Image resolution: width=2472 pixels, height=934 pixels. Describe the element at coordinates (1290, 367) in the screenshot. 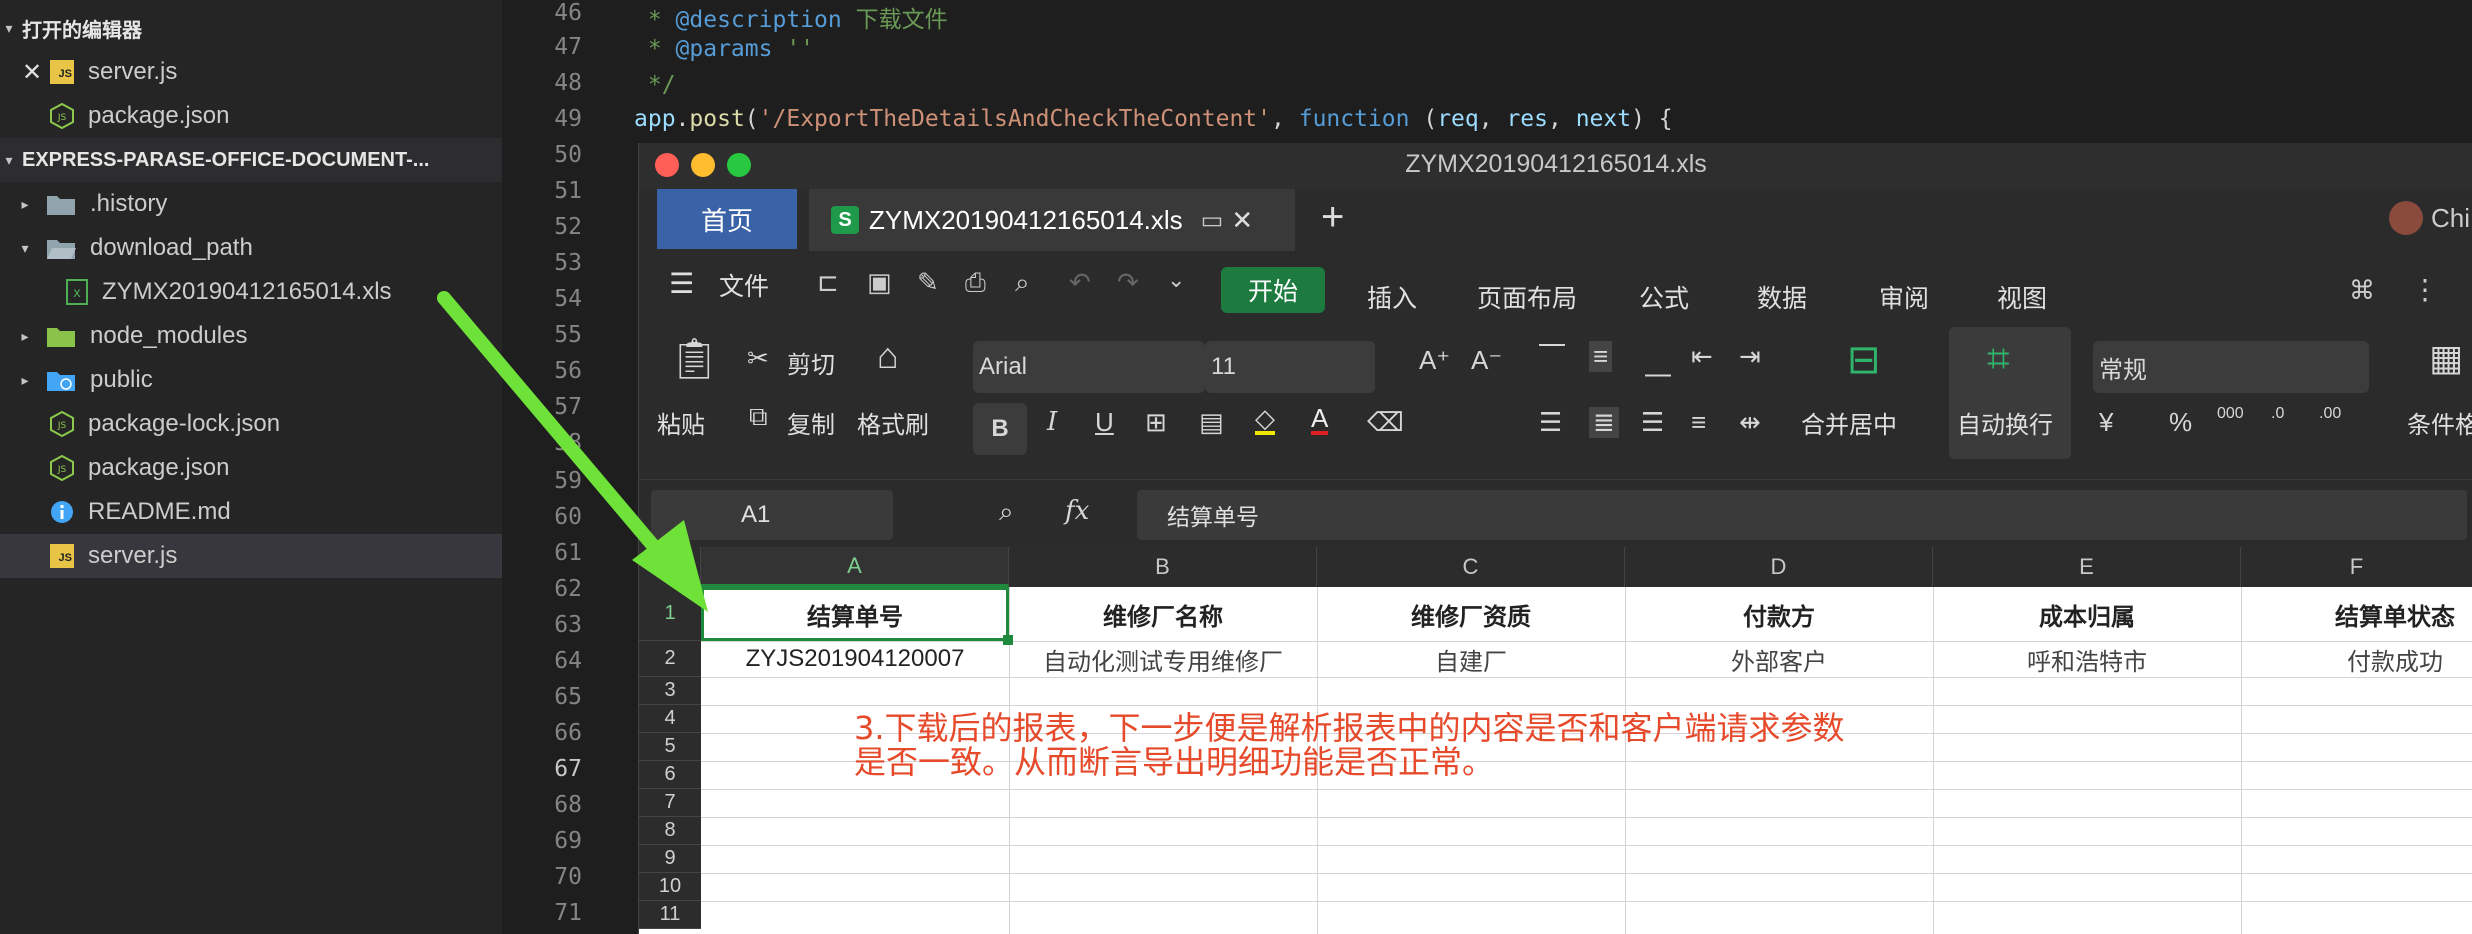

I see `font-size-select: 11` at that location.